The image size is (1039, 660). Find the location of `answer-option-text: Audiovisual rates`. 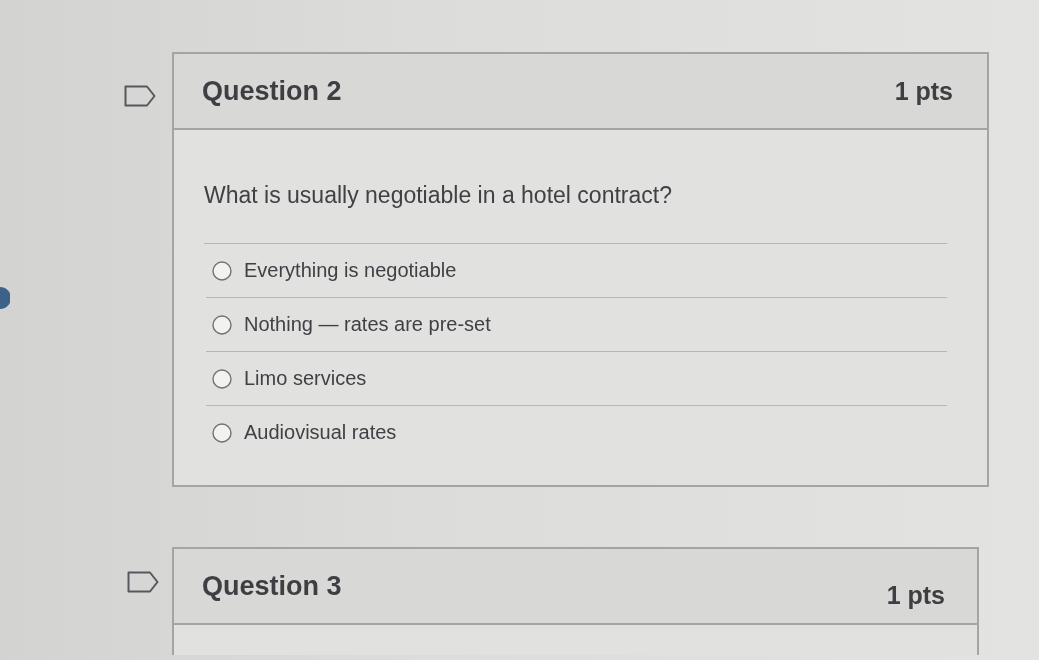

answer-option-text: Audiovisual rates is located at coordinates (320, 432).